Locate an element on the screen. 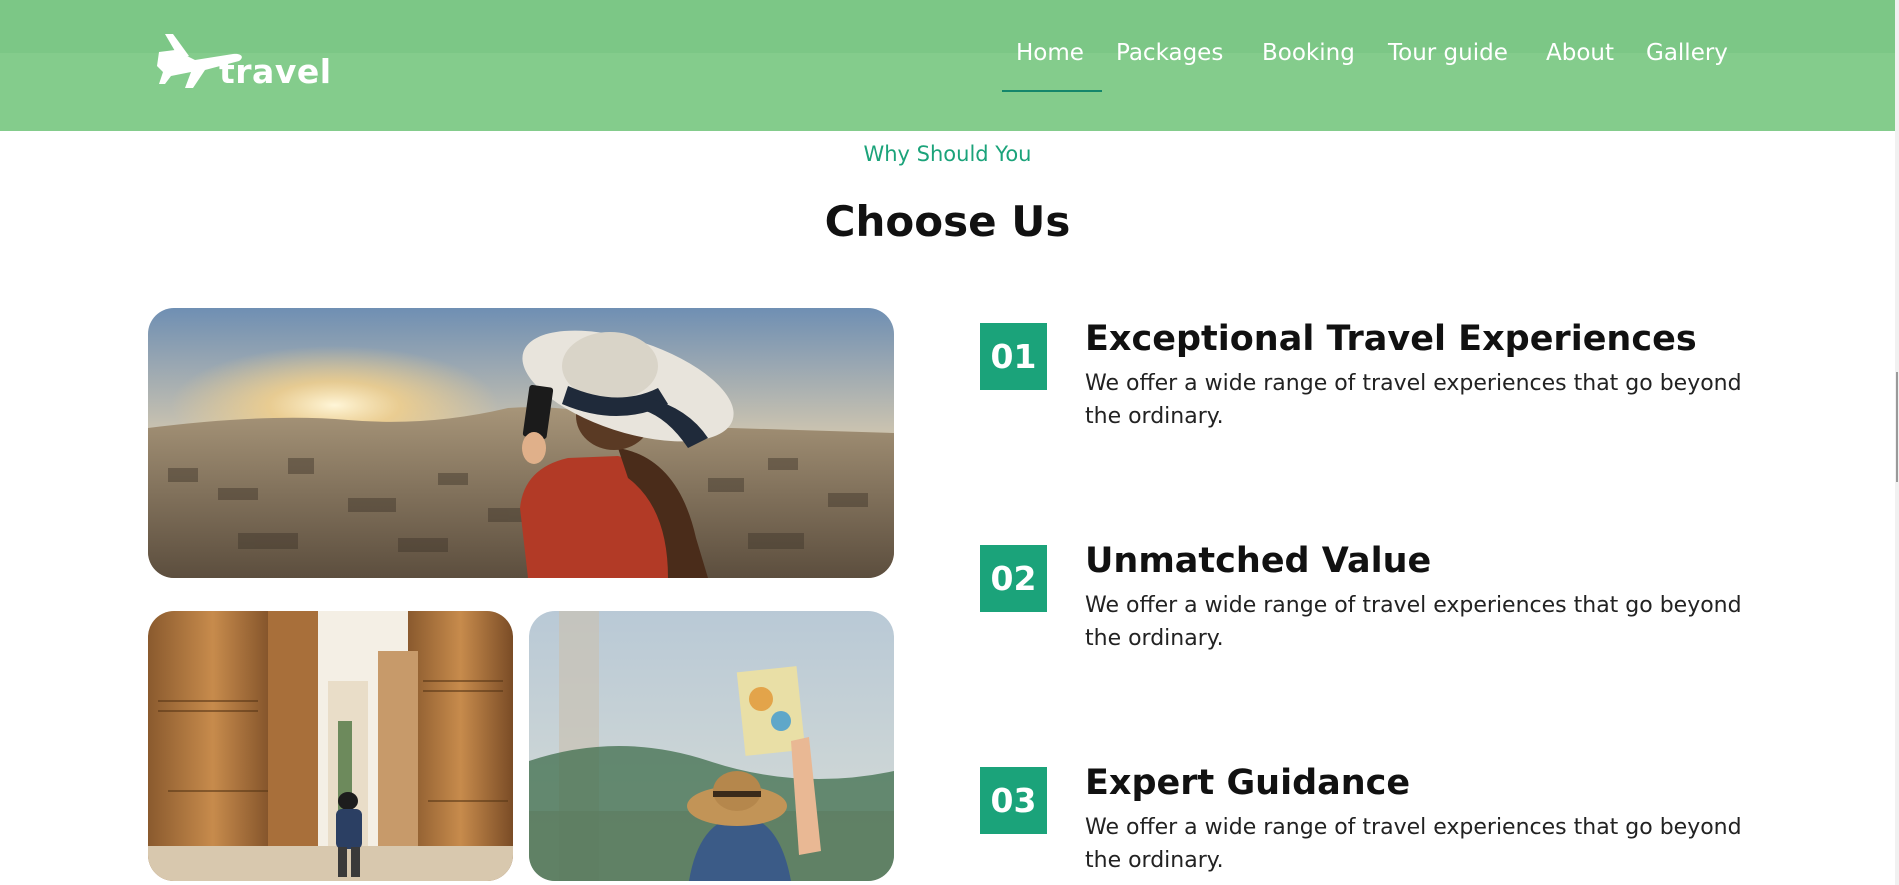 The width and height of the screenshot is (1899, 885). feature-title: Exceptional Travel Experiences is located at coordinates (1391, 339).